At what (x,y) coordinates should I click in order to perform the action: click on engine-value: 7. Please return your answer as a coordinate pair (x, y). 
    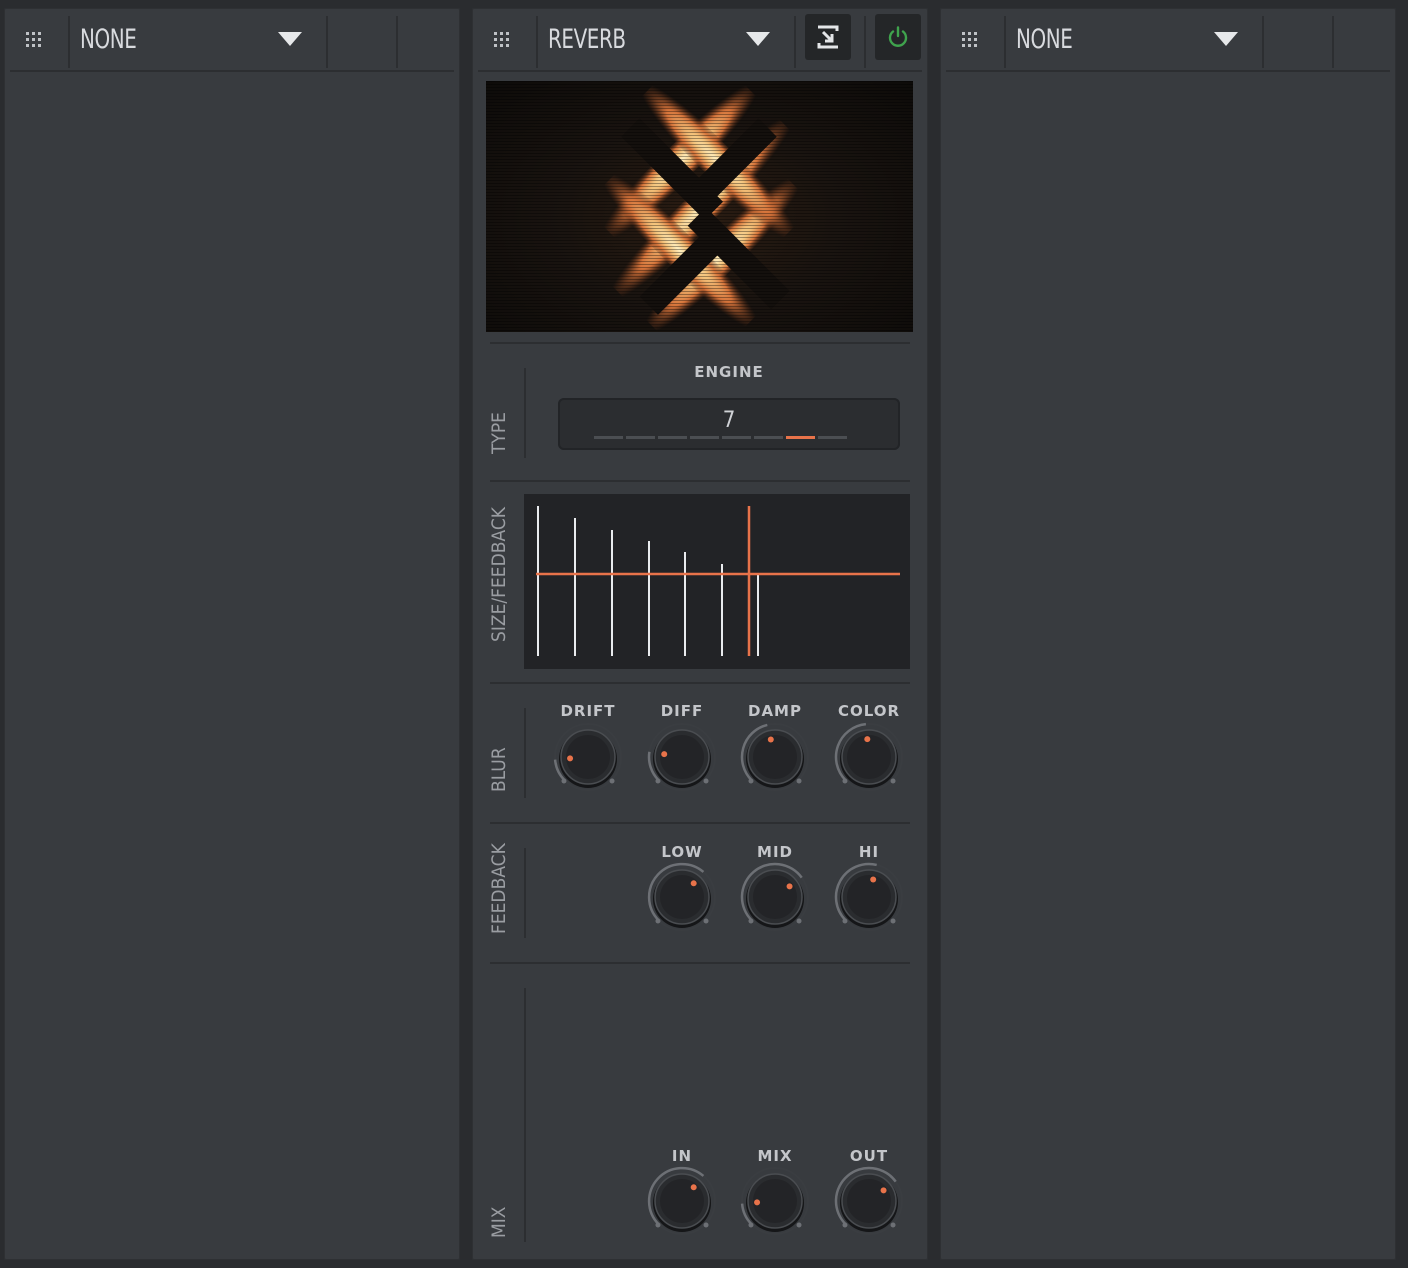
    Looking at the image, I should click on (729, 420).